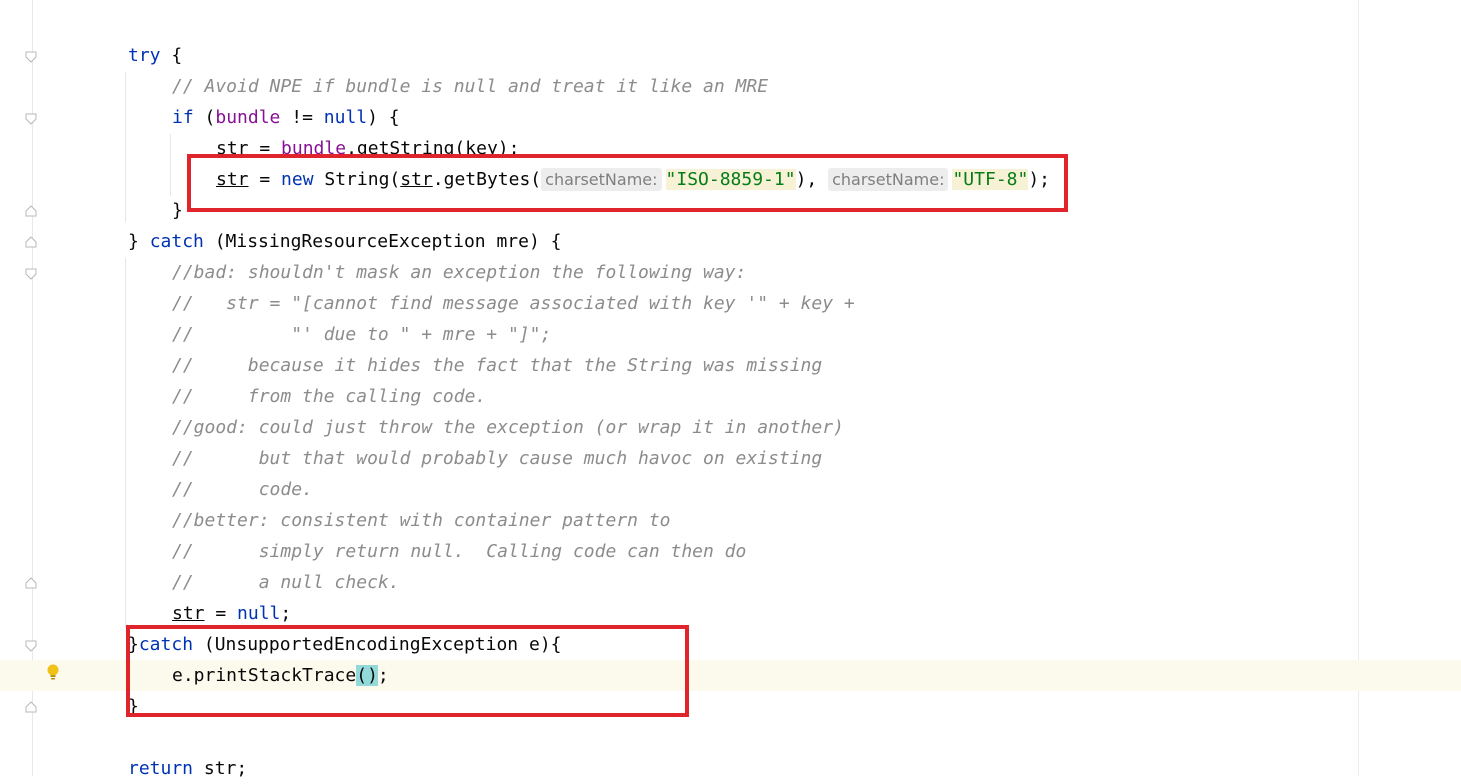 This screenshot has height=784, width=1461. I want to click on code-line: } catch (MissingResourceException mre) {, so click(345, 241).